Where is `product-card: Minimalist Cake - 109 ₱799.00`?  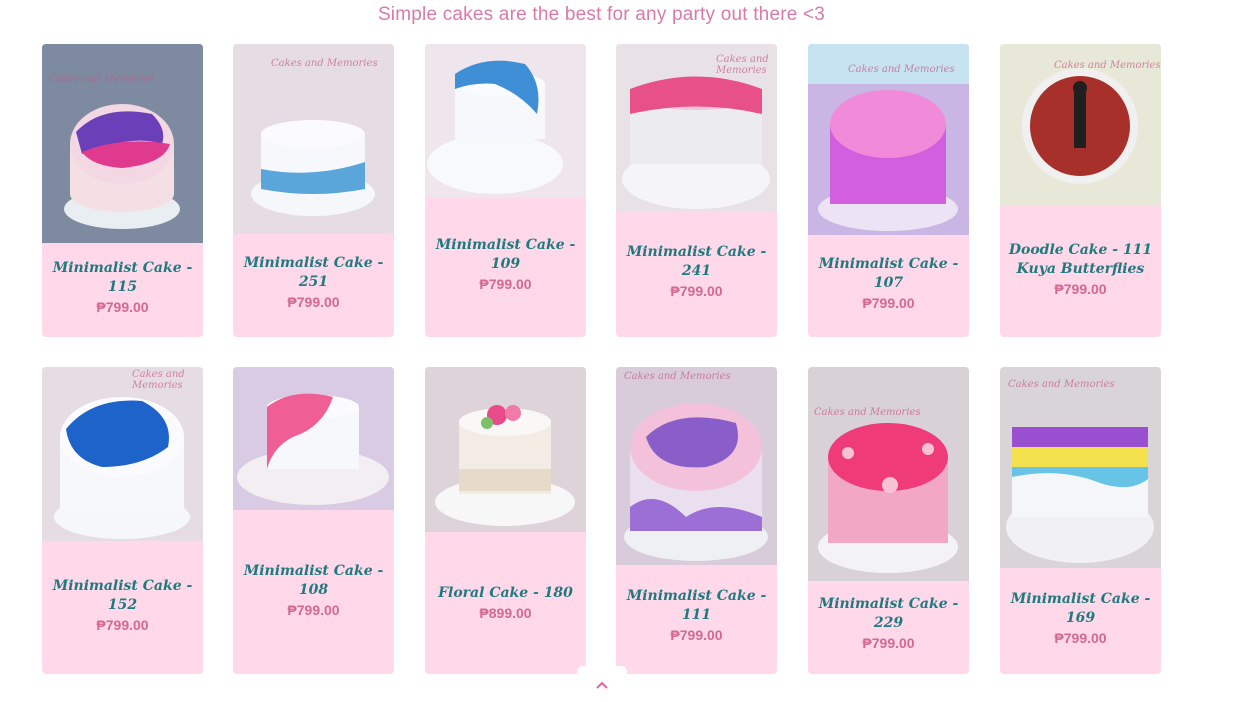 product-card: Minimalist Cake - 109 ₱799.00 is located at coordinates (505, 190).